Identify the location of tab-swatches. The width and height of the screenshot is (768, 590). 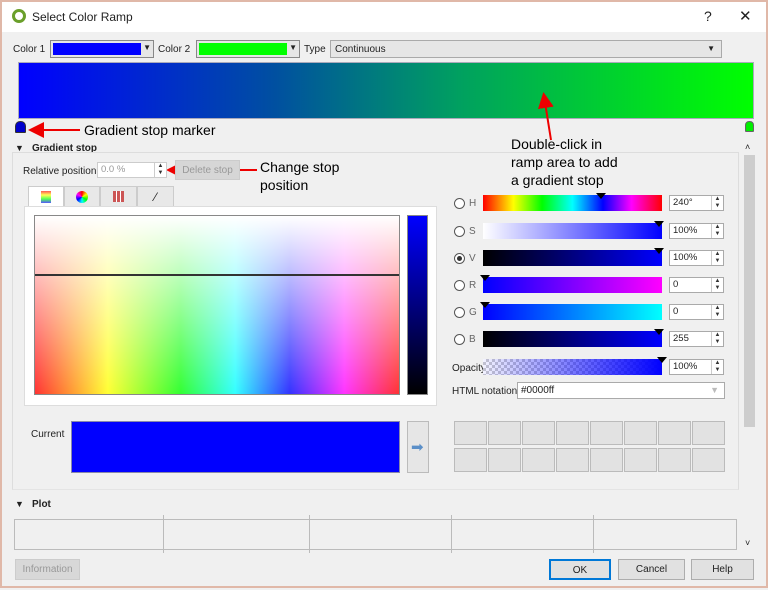
(118, 196).